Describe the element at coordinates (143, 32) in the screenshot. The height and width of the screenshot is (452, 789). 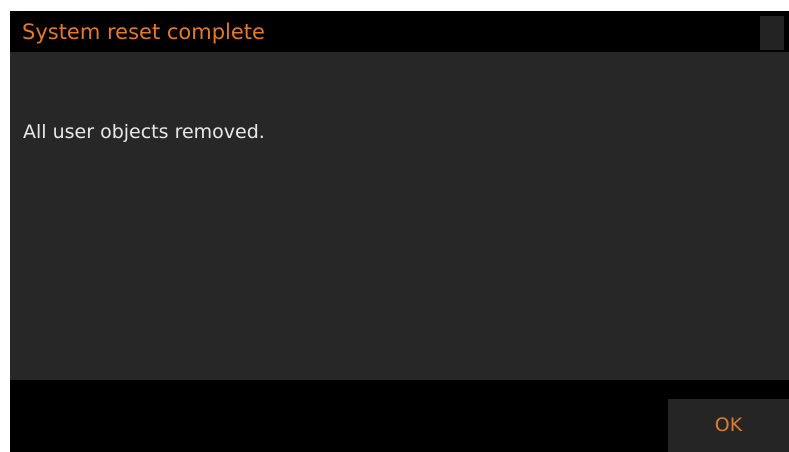
I see `dialog-title: System reset complete` at that location.